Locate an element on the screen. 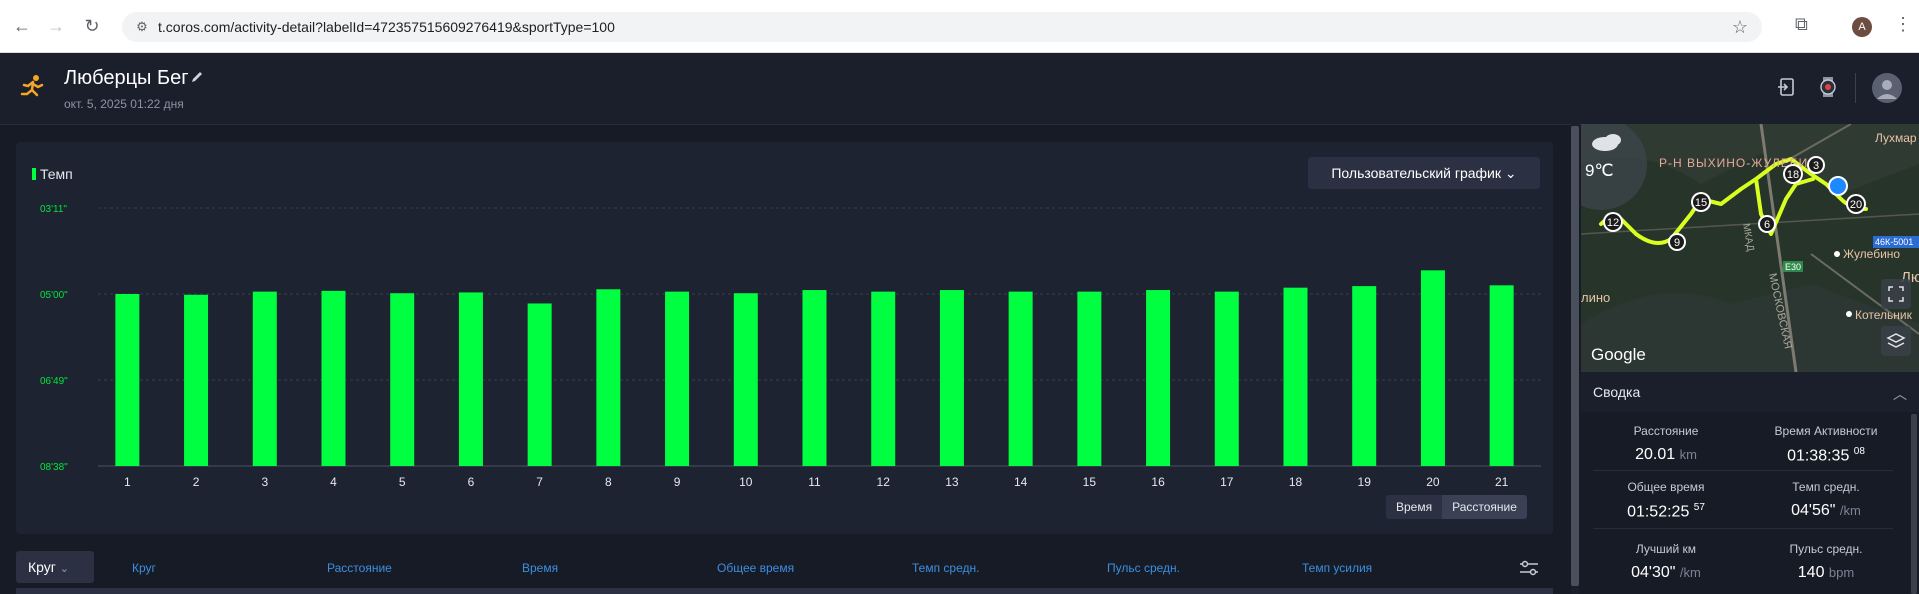 This screenshot has width=1919, height=594. stat-avg-hr-value: 140 bpm is located at coordinates (1826, 573).